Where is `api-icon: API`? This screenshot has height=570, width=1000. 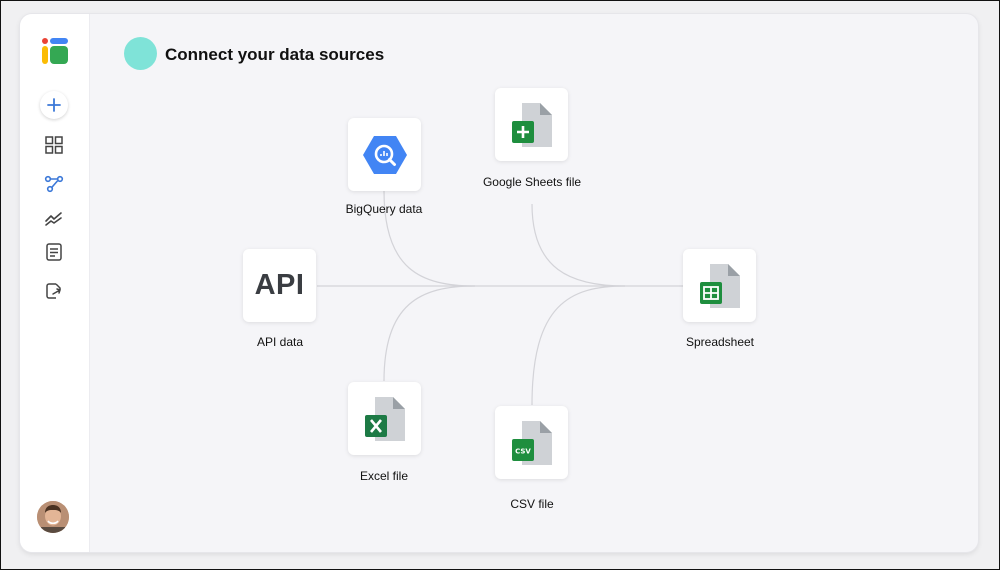
api-icon: API is located at coordinates (279, 285).